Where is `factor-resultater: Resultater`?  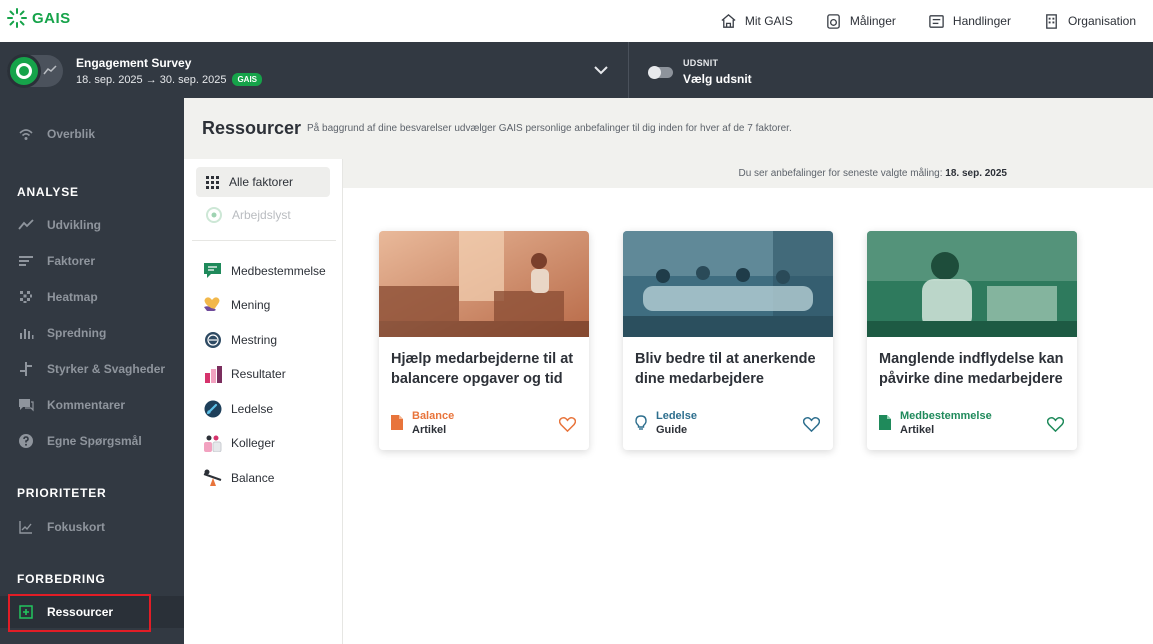
factor-resultater: Resultater is located at coordinates (244, 373).